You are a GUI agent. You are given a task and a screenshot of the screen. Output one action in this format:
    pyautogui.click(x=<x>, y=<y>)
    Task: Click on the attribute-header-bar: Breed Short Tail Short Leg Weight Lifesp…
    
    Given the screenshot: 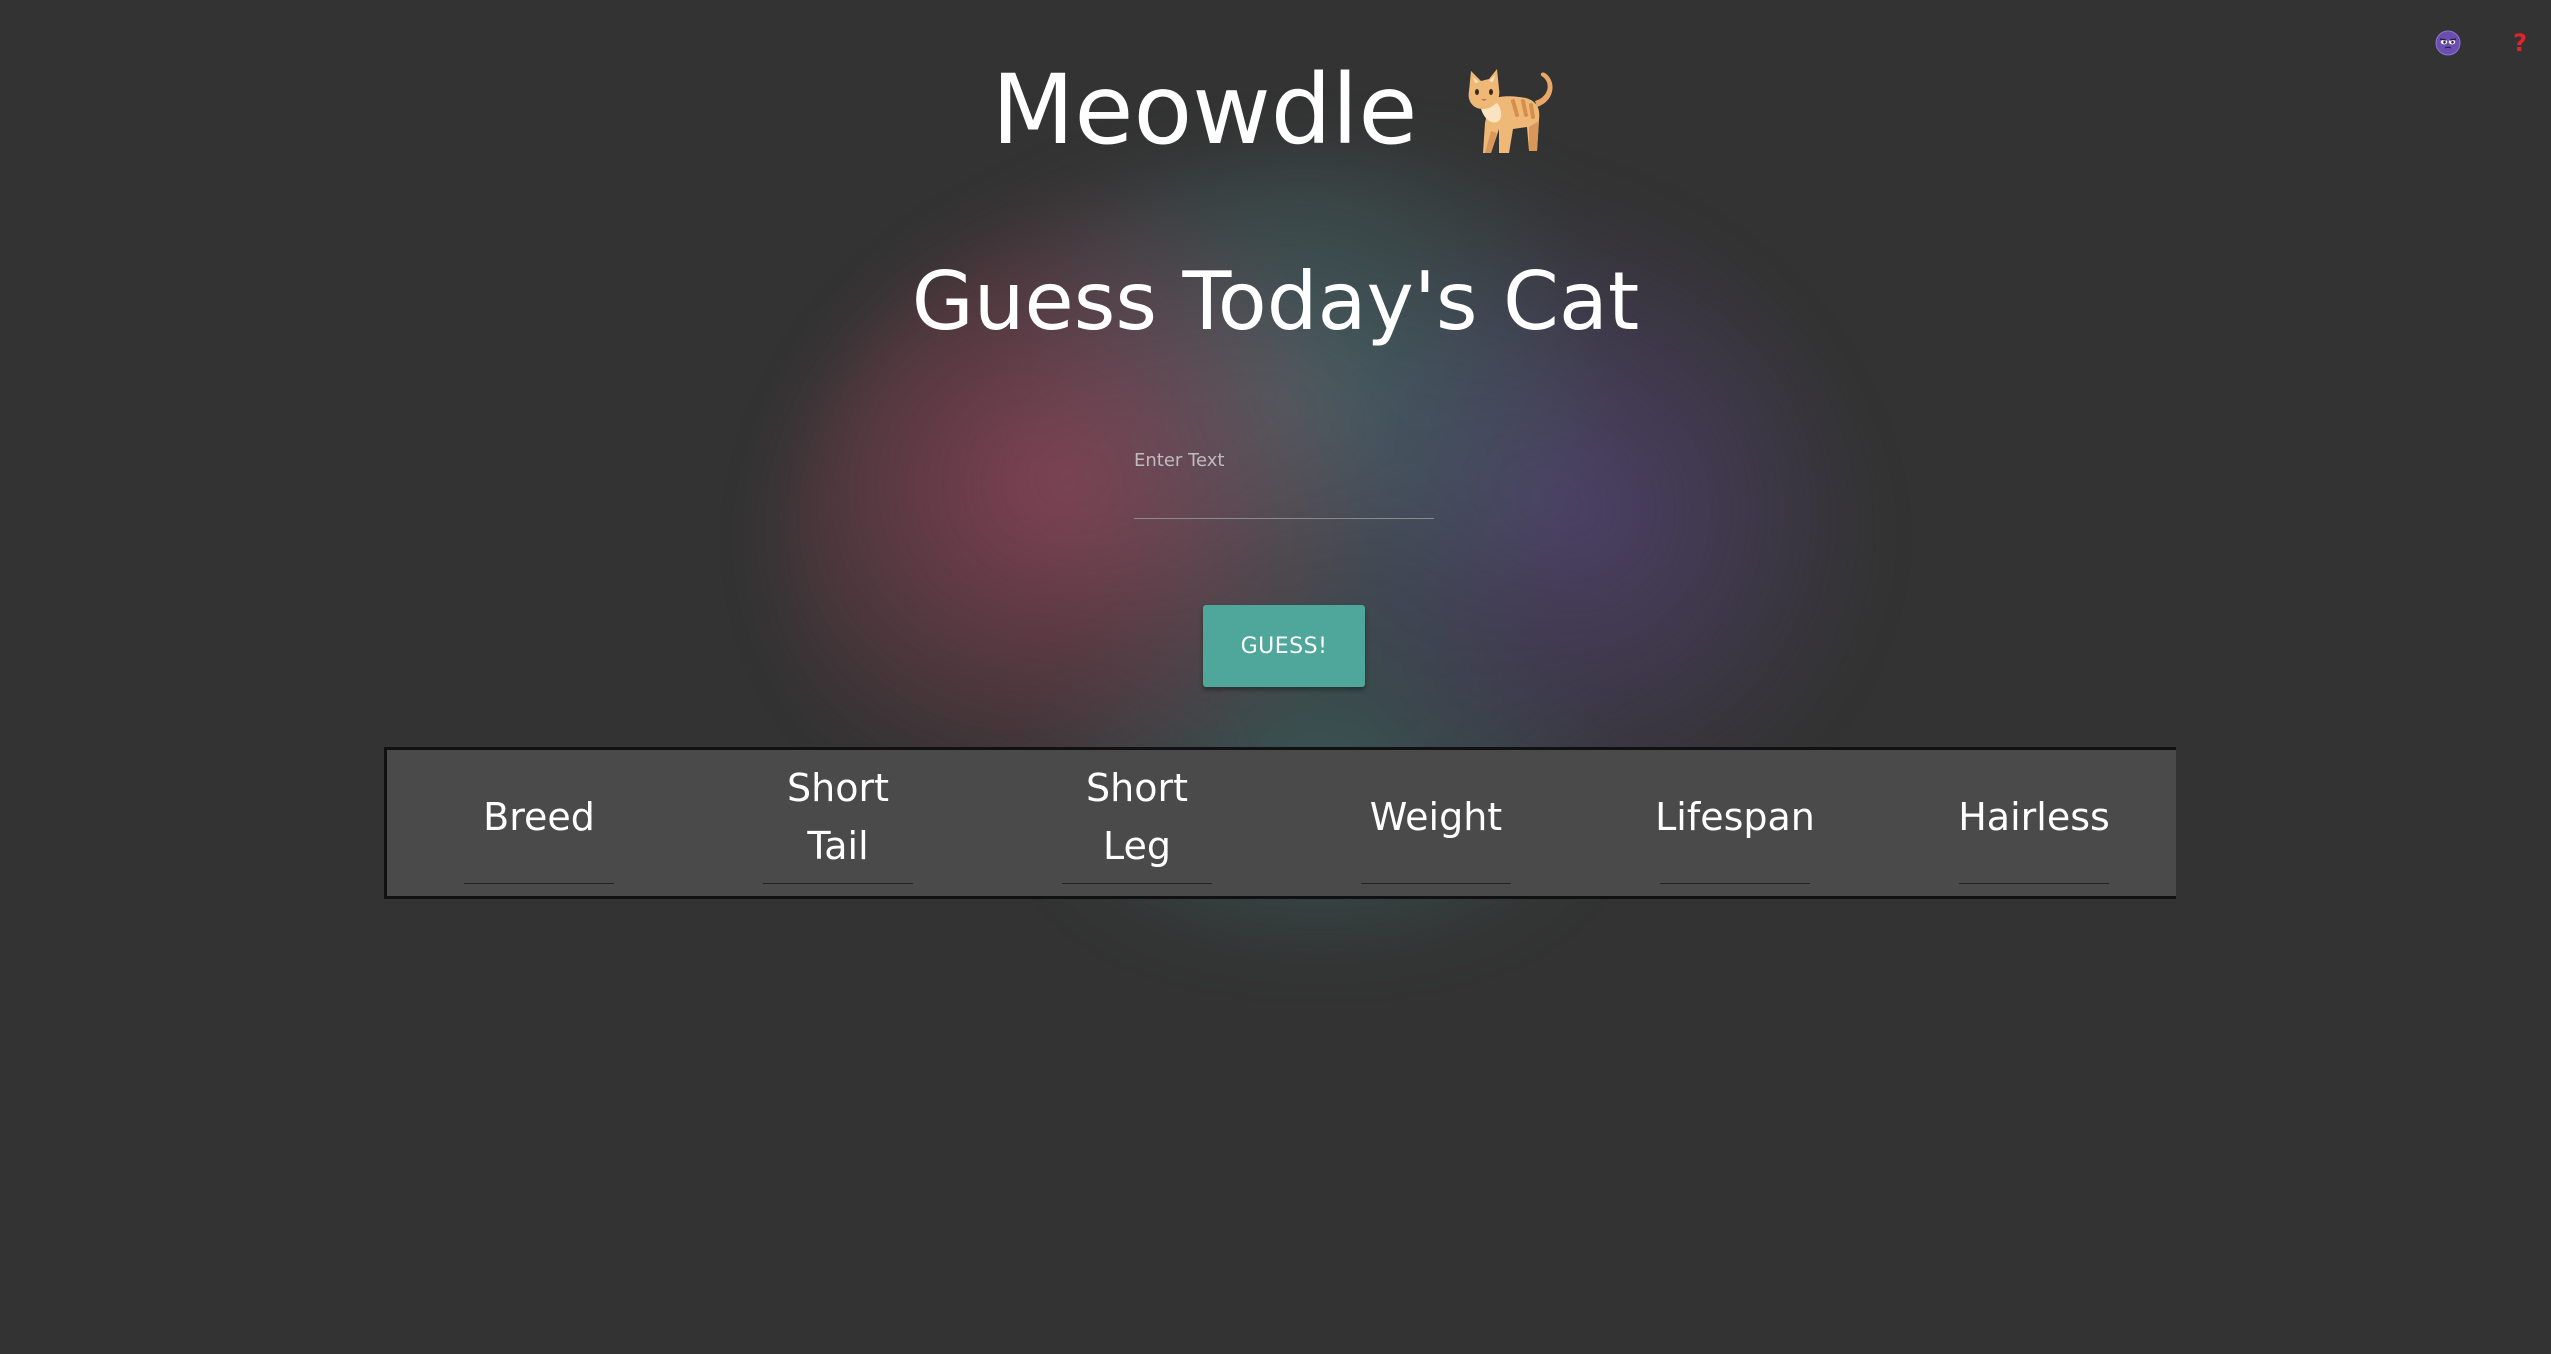 What is the action you would take?
    pyautogui.click(x=1280, y=823)
    